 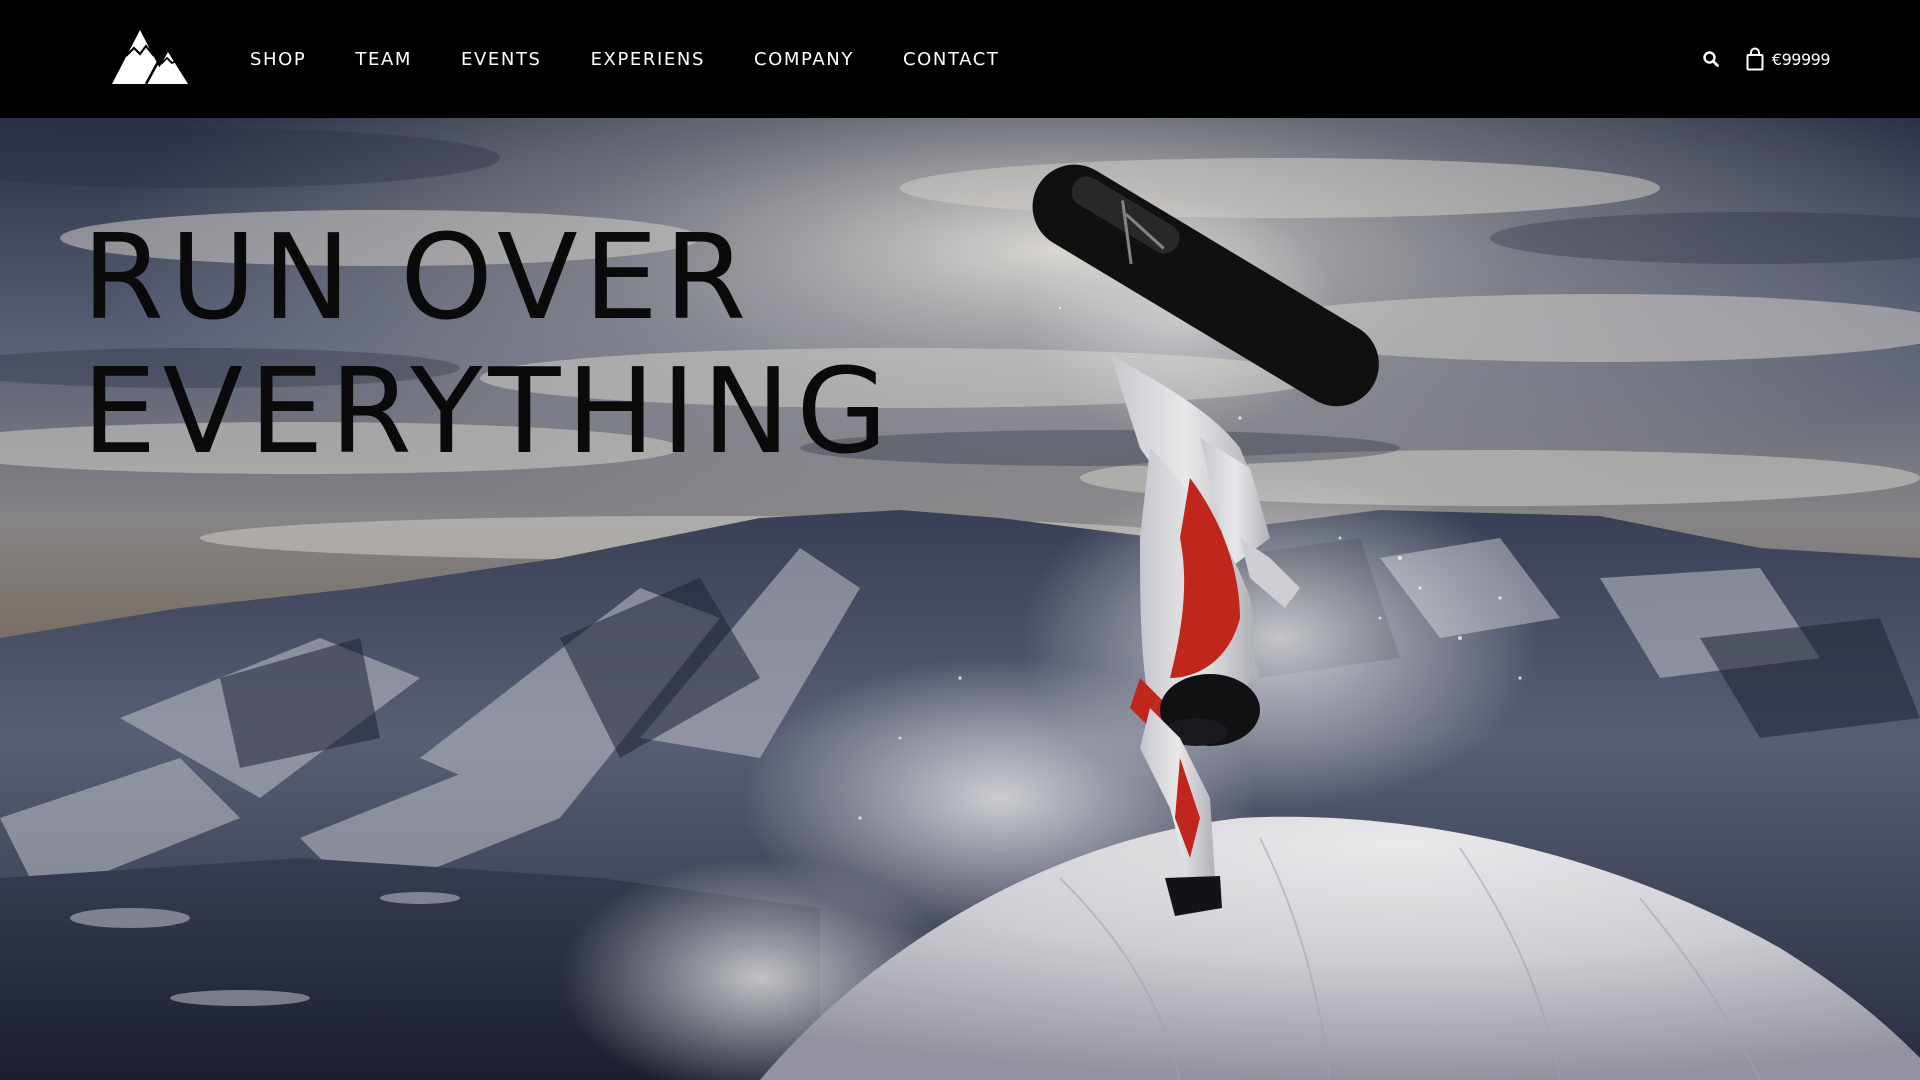 What do you see at coordinates (417, 277) in the screenshot?
I see `headline-line-1: RUN OVER` at bounding box center [417, 277].